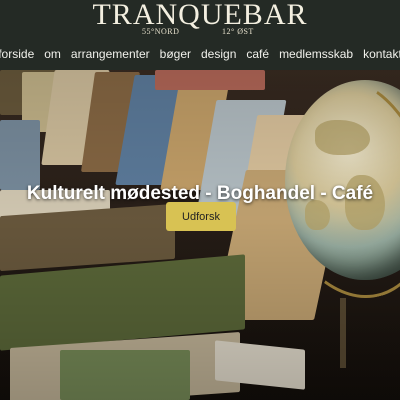 The image size is (400, 400). Describe the element at coordinates (238, 31) in the screenshot. I see `logo-coordinate-east: 12° ØST` at that location.